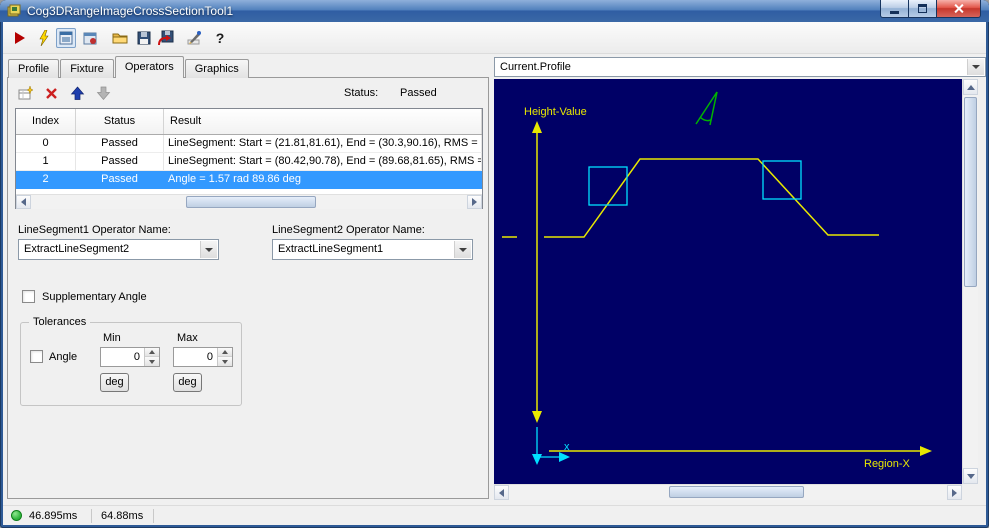 The image size is (989, 528). I want to click on minimize-icon, so click(894, 12).